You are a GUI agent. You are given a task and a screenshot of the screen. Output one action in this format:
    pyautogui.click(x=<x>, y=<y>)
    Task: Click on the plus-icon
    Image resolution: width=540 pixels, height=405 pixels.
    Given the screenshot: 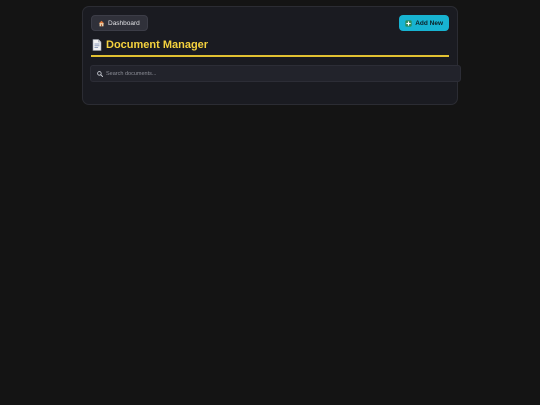 What is the action you would take?
    pyautogui.click(x=408, y=23)
    